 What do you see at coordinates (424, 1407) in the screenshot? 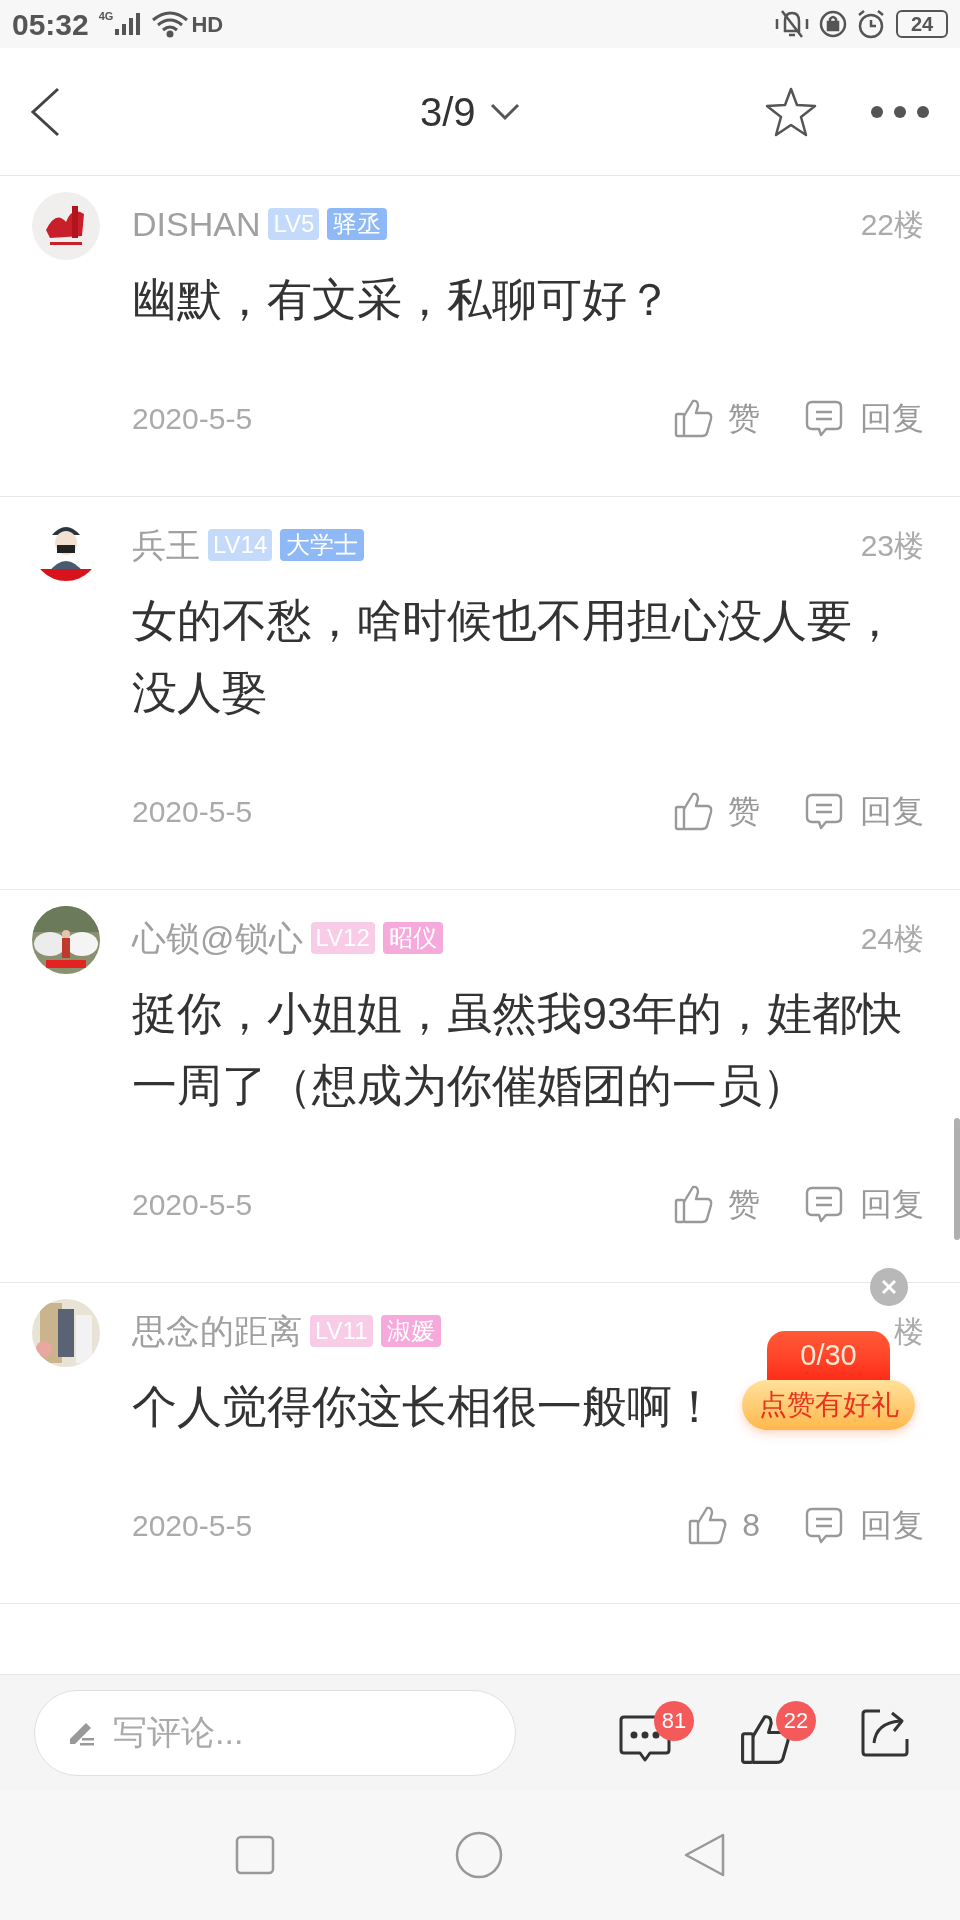
I see `comment-text: 个人觉得你这长相很一般啊！` at bounding box center [424, 1407].